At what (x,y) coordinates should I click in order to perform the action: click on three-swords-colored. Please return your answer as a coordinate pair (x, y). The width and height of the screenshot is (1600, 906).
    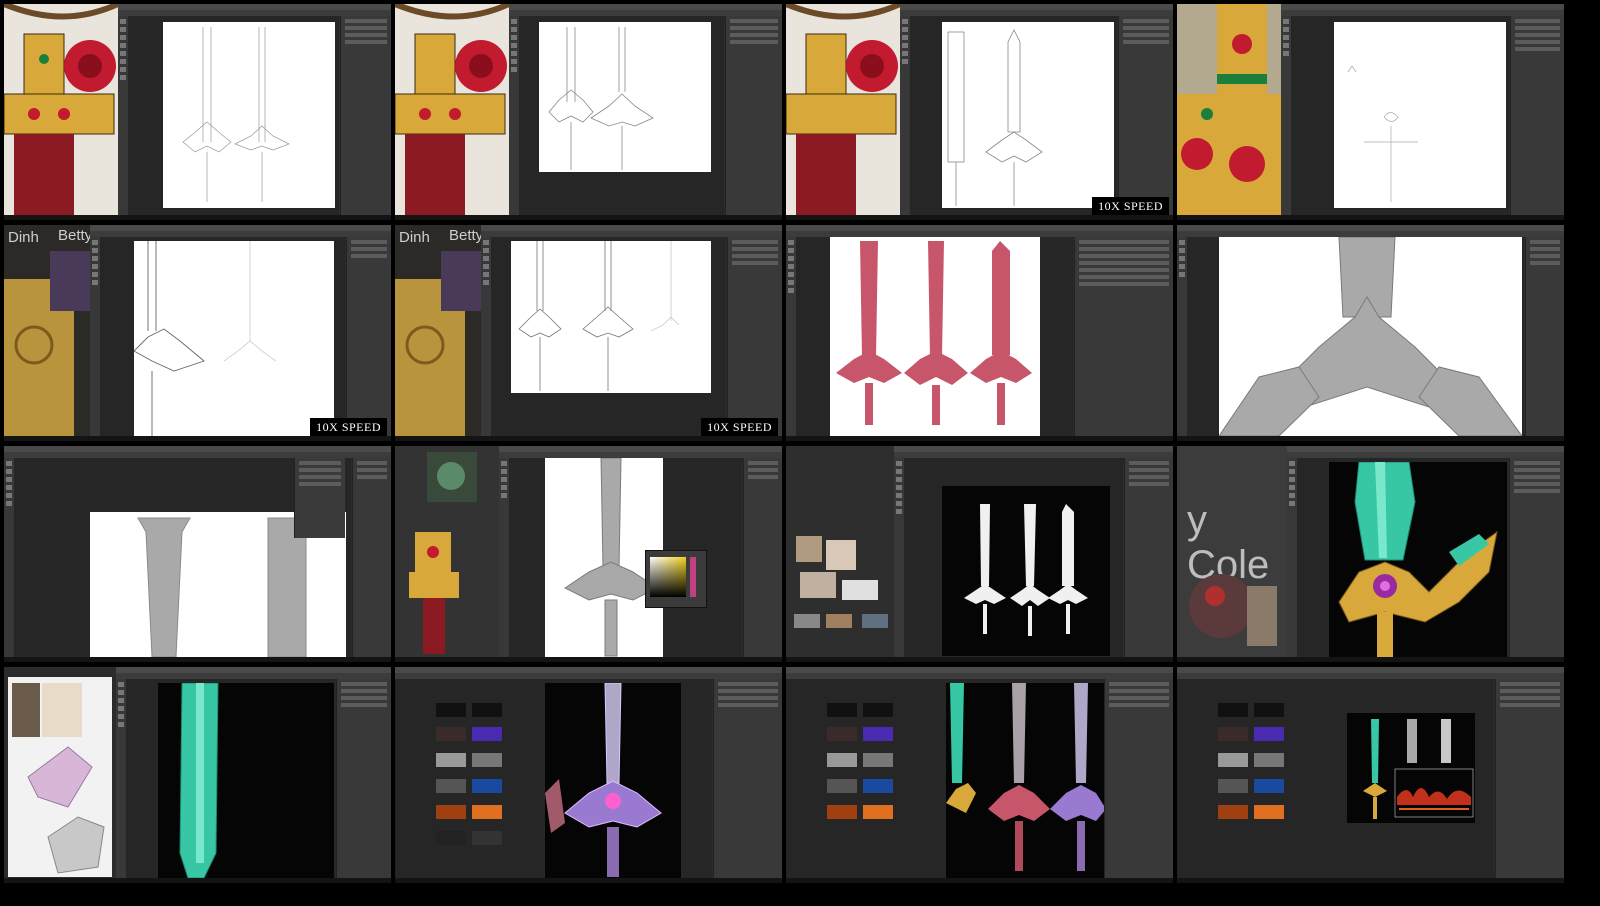
    Looking at the image, I should click on (1026, 777).